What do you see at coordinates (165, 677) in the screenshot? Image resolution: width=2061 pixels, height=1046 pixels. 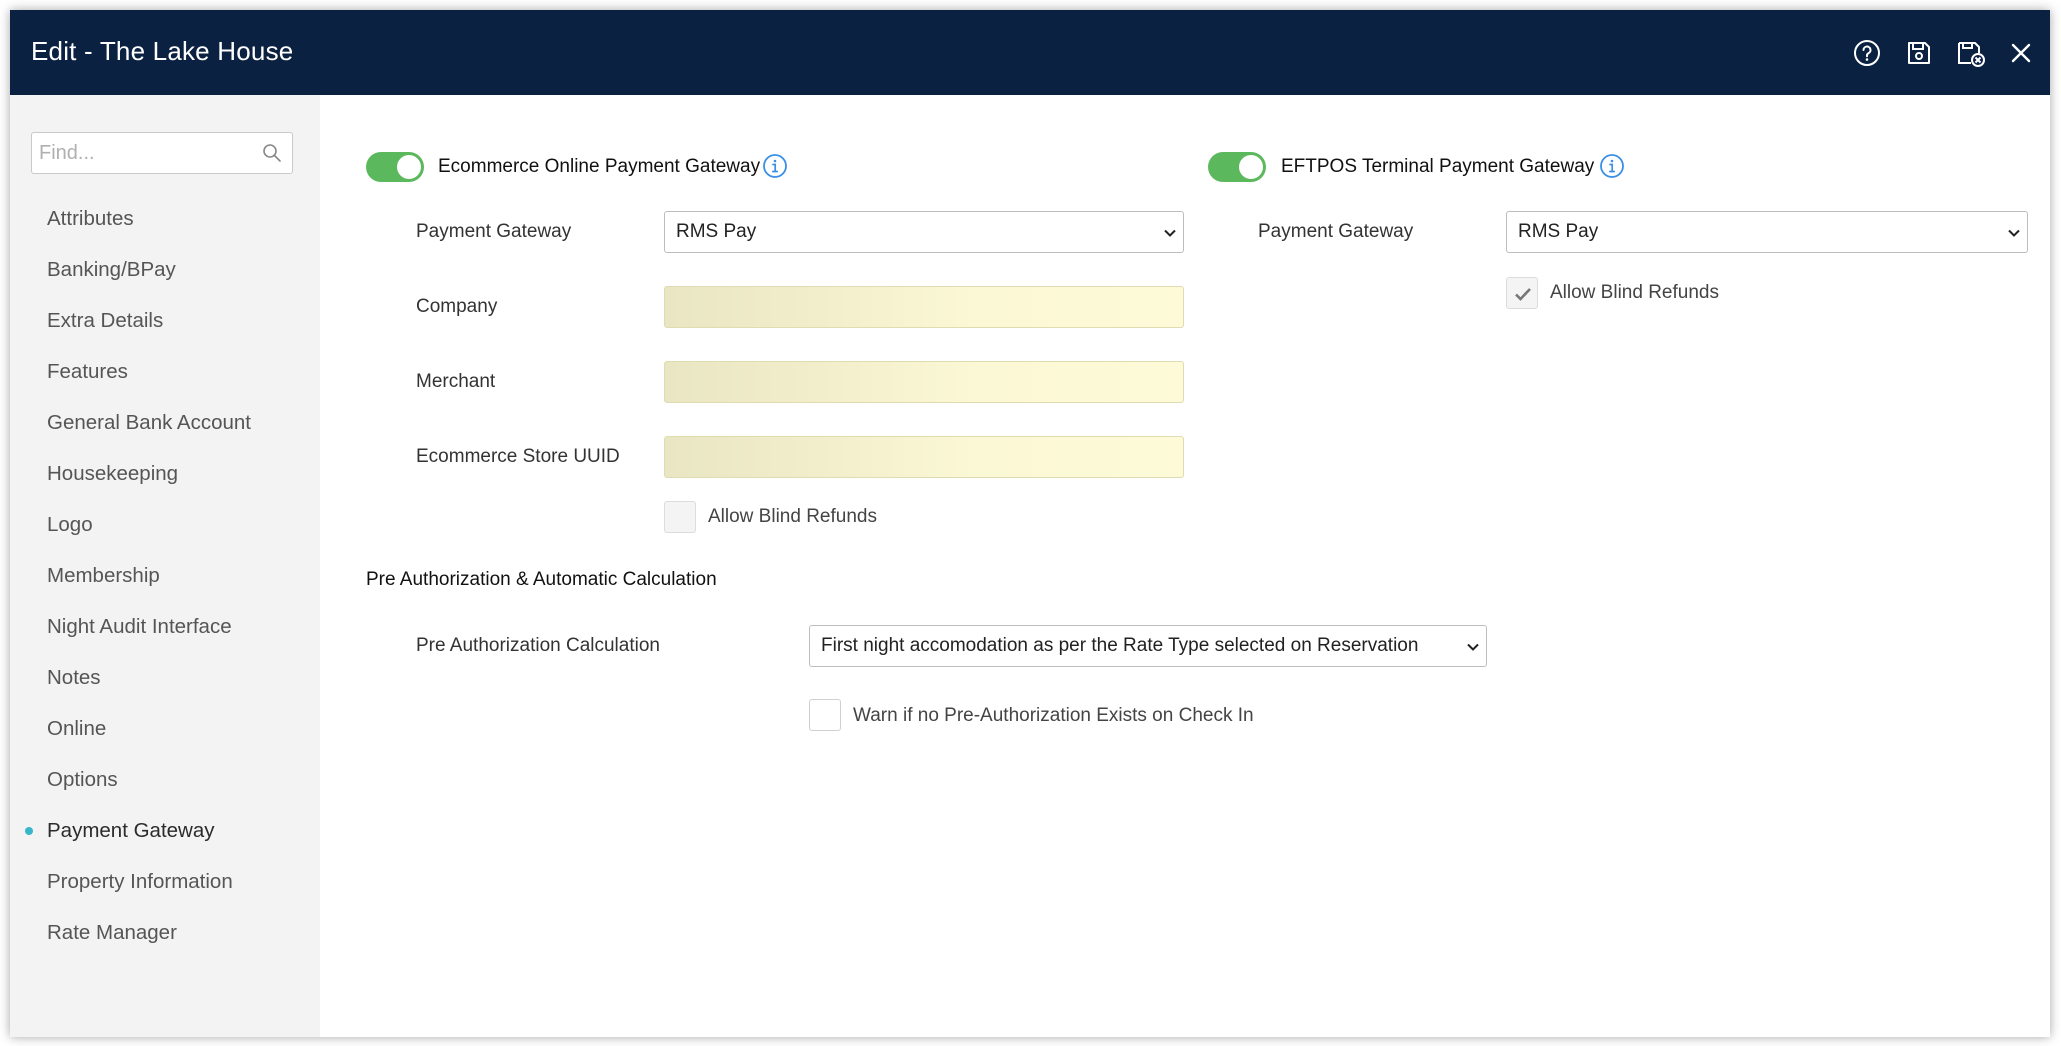 I see `sidebar-item-notes: Notes` at bounding box center [165, 677].